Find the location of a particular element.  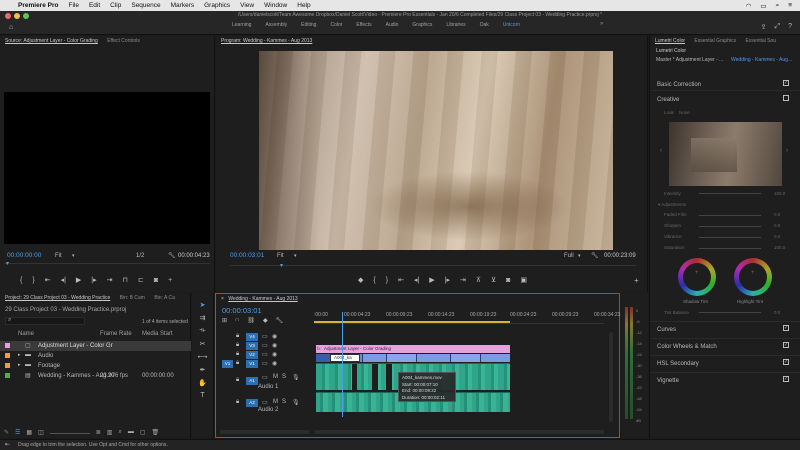

tab-effect-controls: Effect Controls is located at coordinates (123, 41).